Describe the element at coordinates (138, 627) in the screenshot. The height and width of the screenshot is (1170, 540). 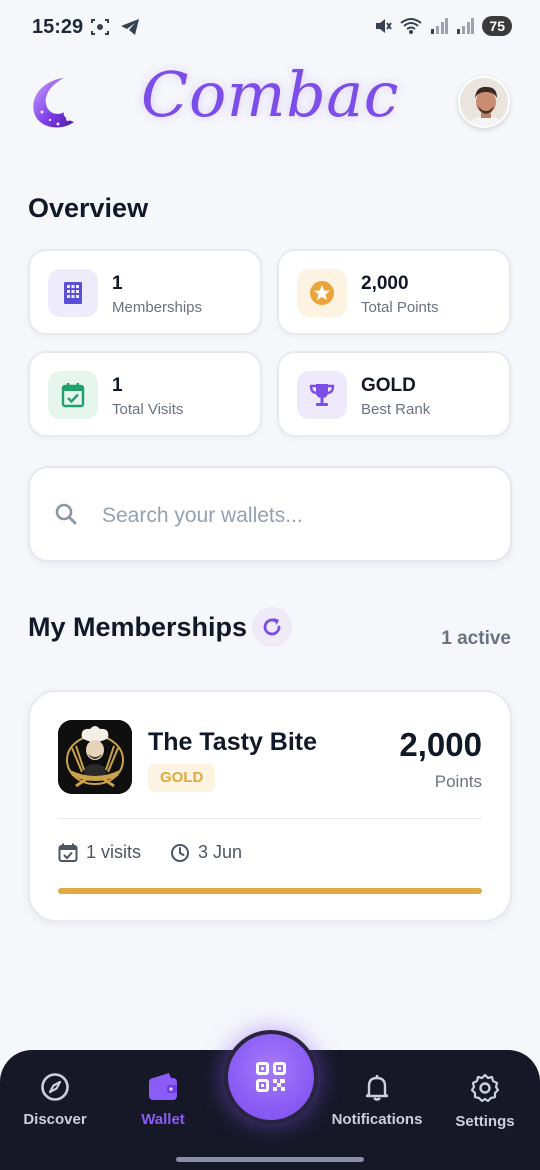
I see `memberships-title: My Memberships` at that location.